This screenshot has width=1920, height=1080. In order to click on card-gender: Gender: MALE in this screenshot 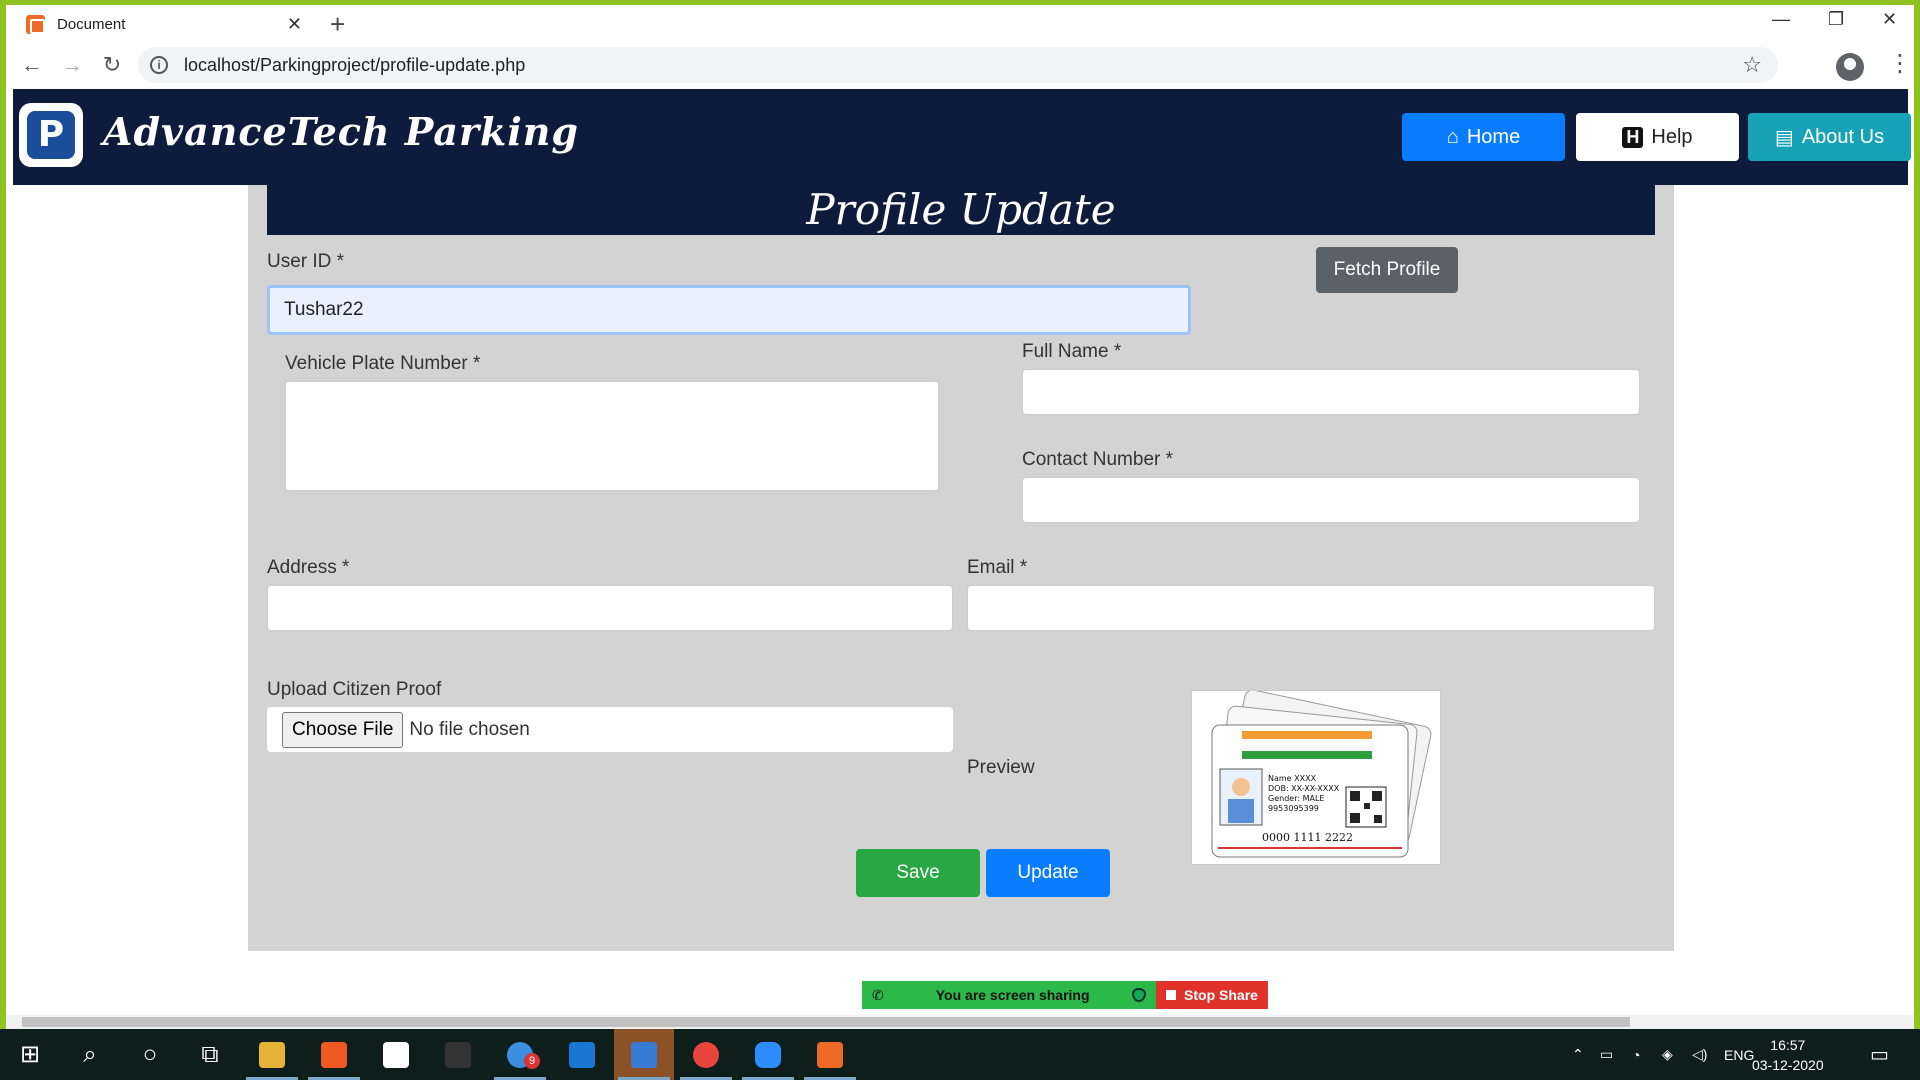, I will do `click(1296, 798)`.